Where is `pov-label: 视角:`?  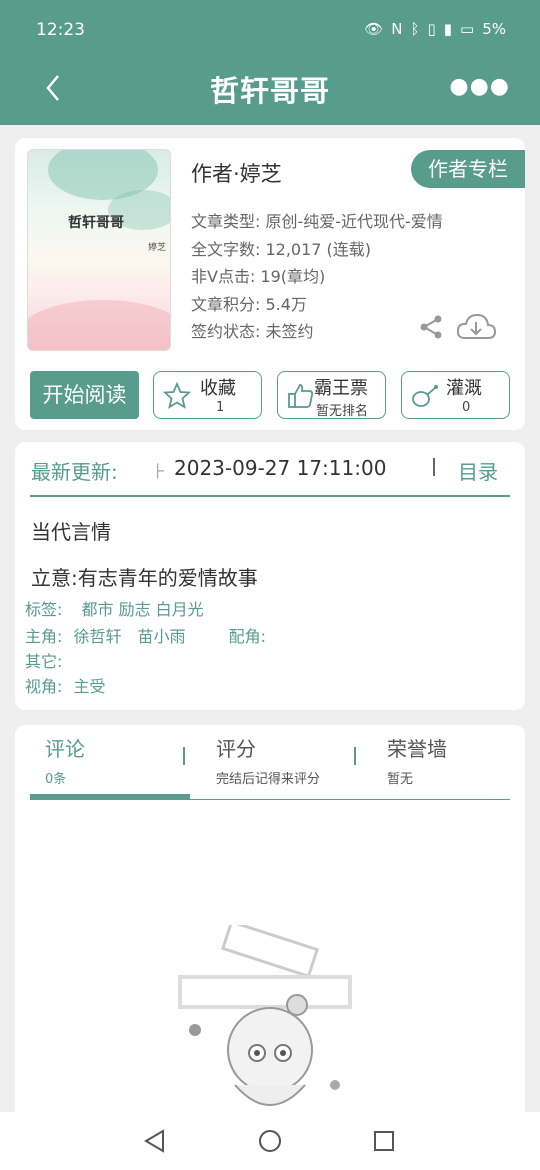
pov-label: 视角: is located at coordinates (44, 686).